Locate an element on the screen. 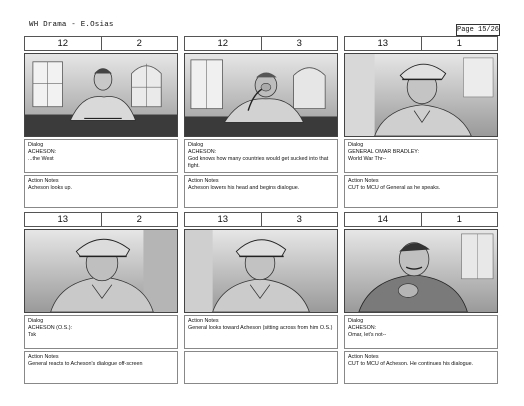 This screenshot has width=524, height=406. panel-header: 14 1 is located at coordinates (421, 219).